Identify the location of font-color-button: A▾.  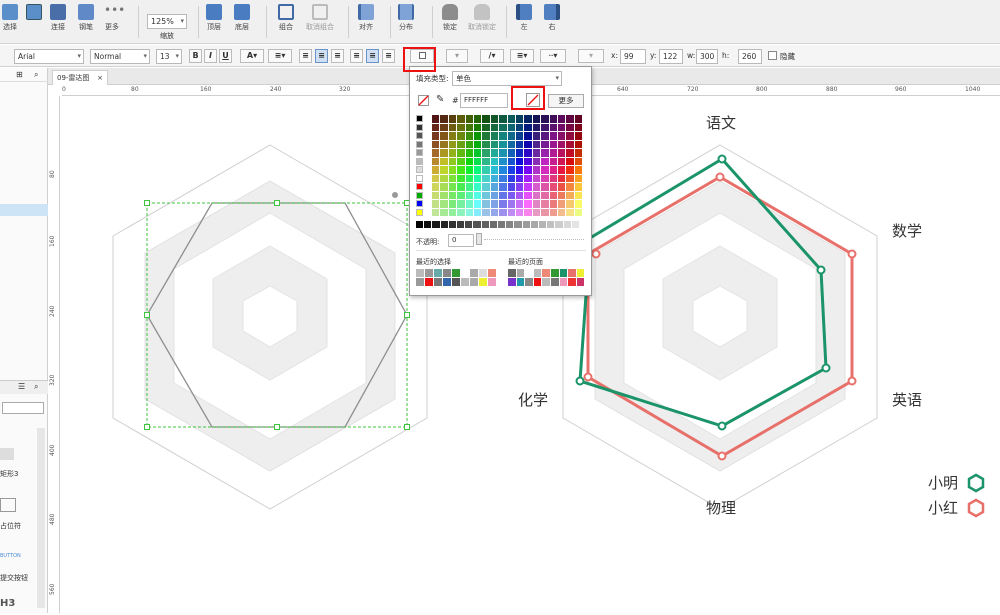
(252, 56).